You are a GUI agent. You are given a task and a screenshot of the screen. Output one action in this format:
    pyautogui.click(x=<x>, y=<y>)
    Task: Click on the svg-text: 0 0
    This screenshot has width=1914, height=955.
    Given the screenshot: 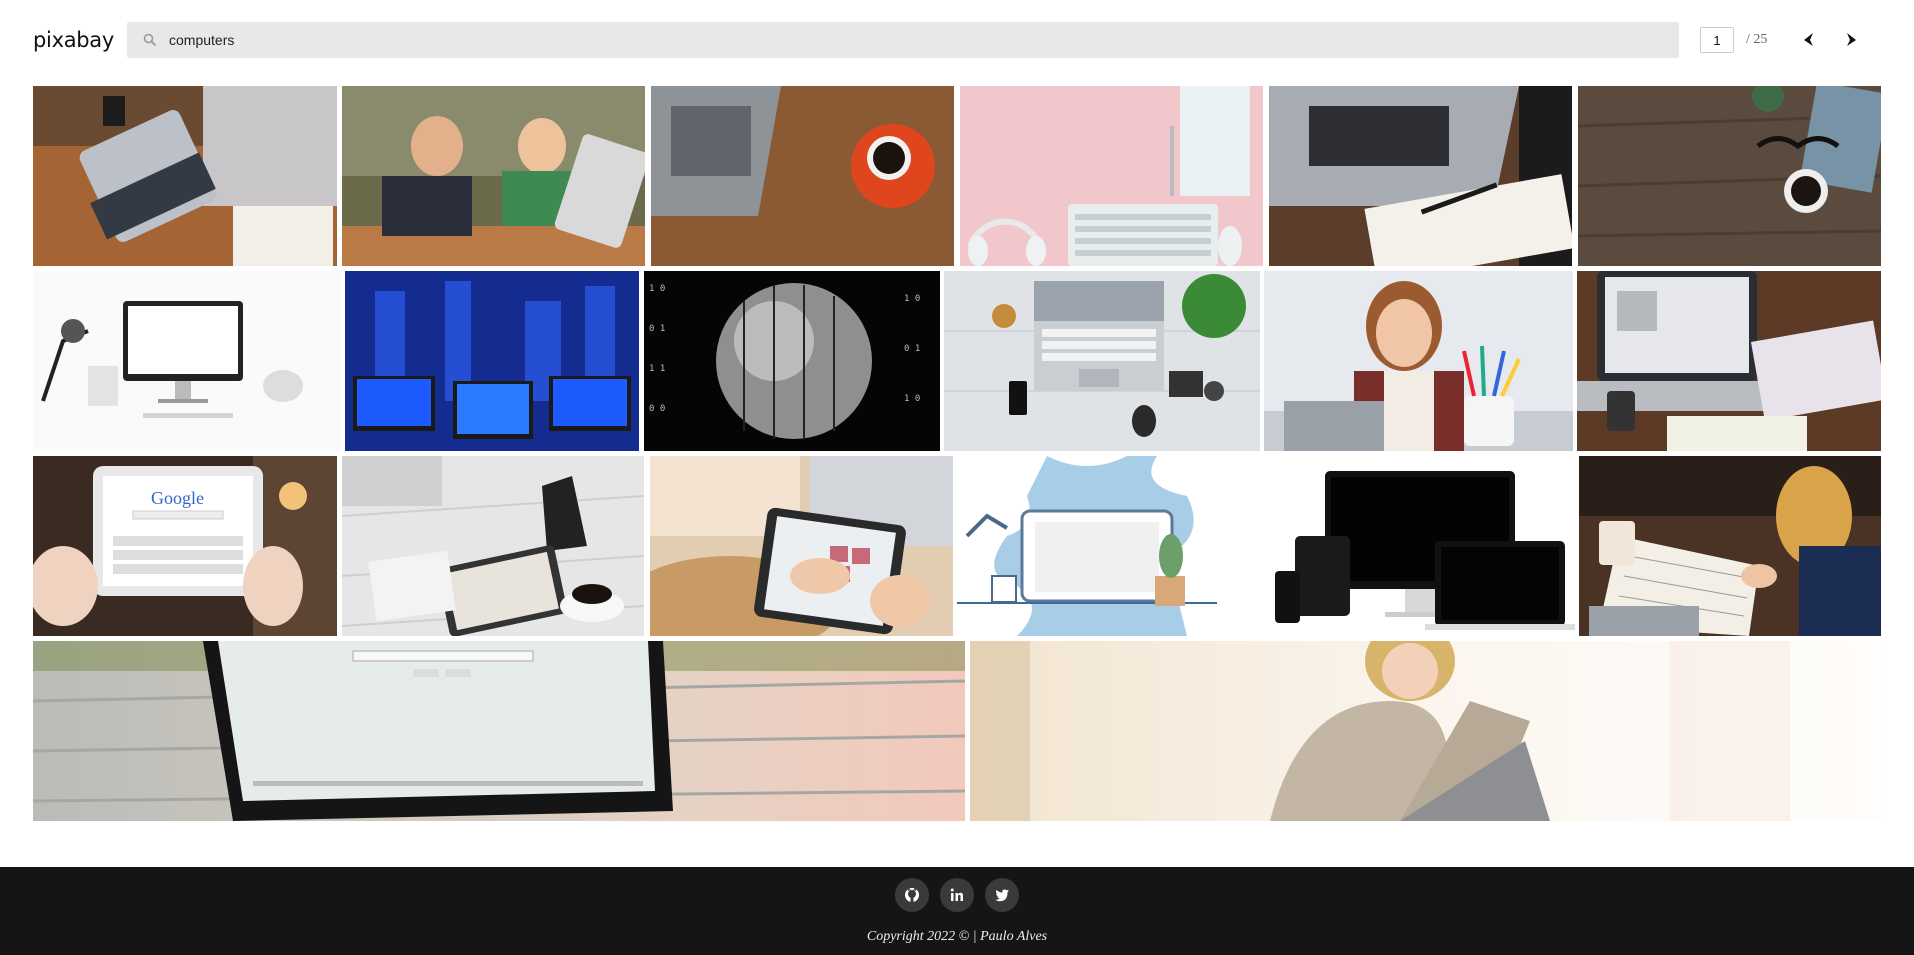 What is the action you would take?
    pyautogui.click(x=657, y=409)
    